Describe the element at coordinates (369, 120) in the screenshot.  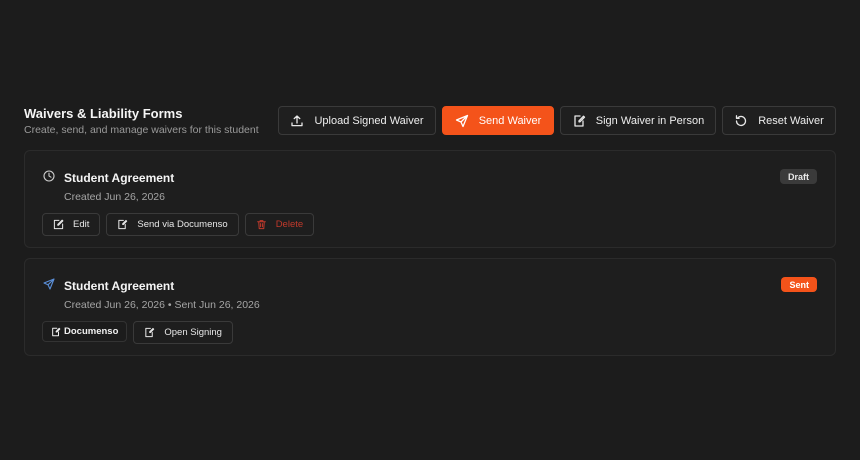
I see `upload-signed-waiver-label: Upload Signed Waiver` at that location.